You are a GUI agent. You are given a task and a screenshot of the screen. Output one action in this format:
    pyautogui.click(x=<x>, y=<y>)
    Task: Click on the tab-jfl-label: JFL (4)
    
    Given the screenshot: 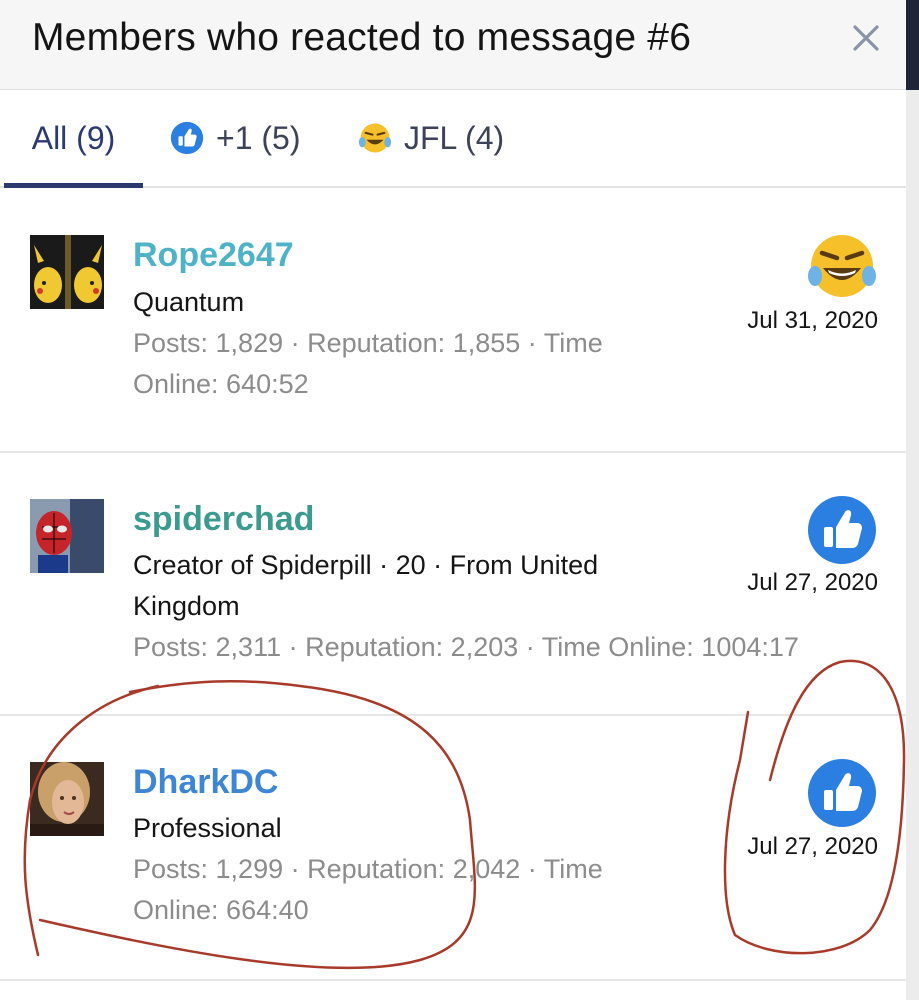 What is the action you would take?
    pyautogui.click(x=454, y=137)
    